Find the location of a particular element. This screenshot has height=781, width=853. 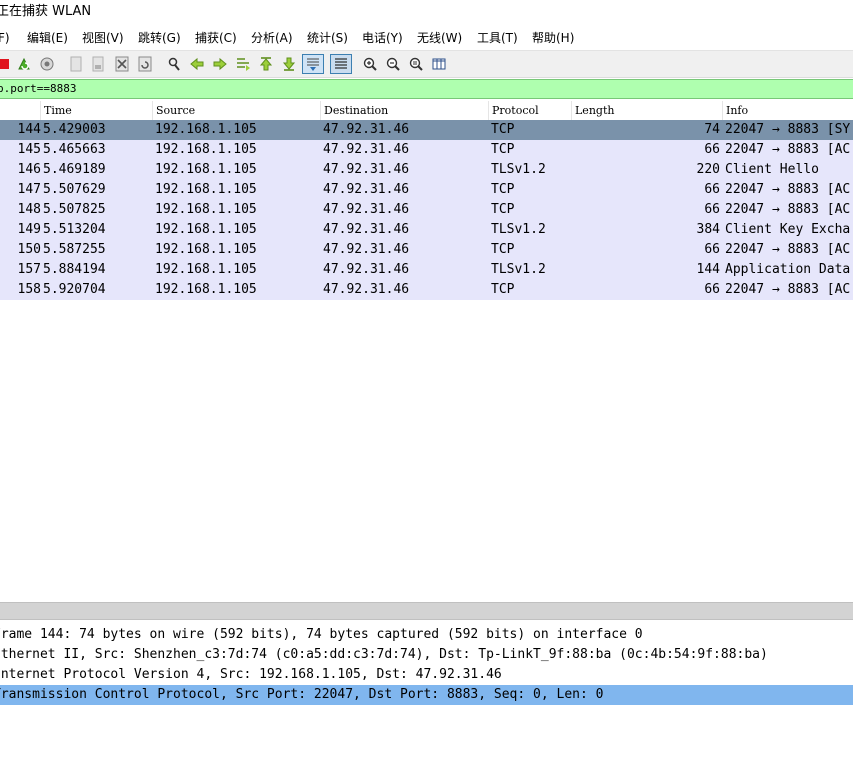

column-header-info: Info is located at coordinates (787, 110).